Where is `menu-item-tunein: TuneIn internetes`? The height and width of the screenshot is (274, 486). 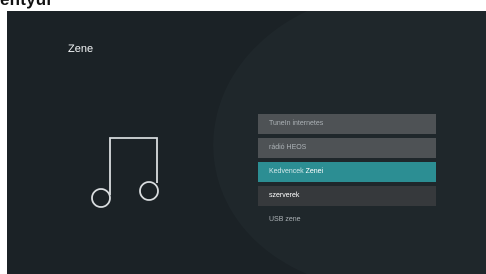 menu-item-tunein: TuneIn internetes is located at coordinates (347, 124).